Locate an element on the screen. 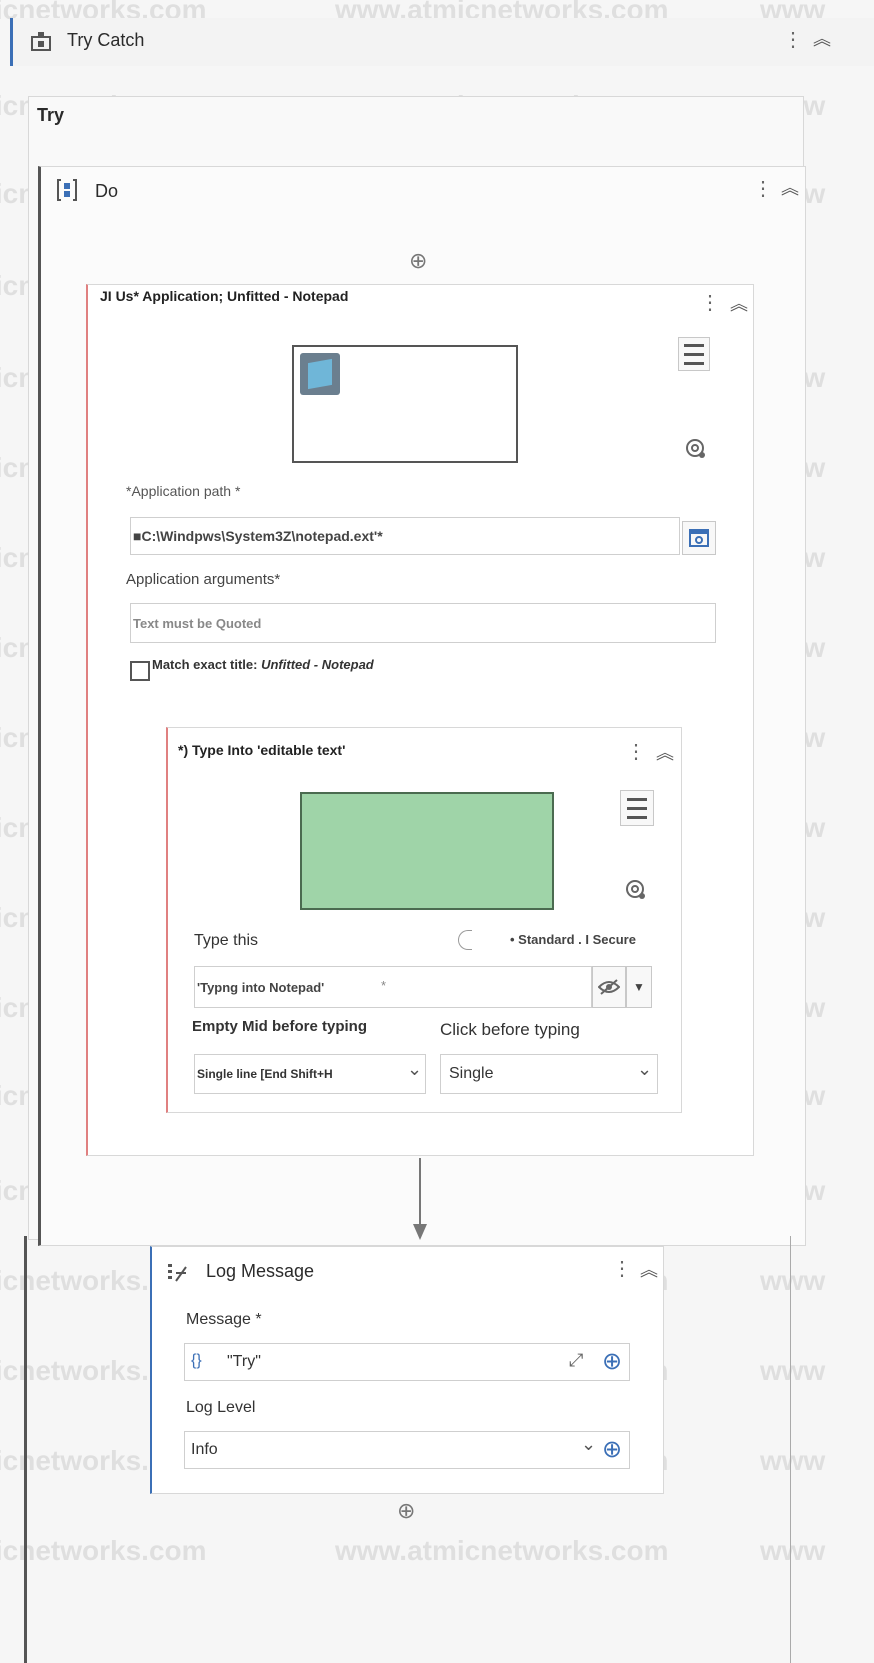 The image size is (874, 1663). outer-right-rail is located at coordinates (790, 1449).